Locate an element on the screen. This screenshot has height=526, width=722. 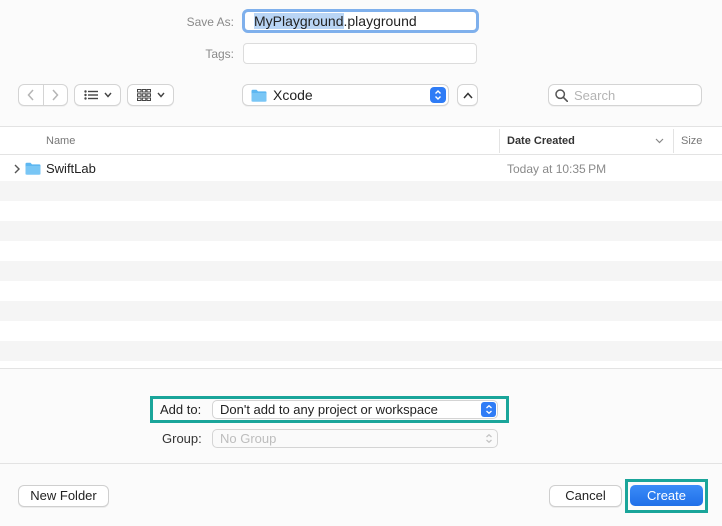
grid-icon is located at coordinates (143, 95).